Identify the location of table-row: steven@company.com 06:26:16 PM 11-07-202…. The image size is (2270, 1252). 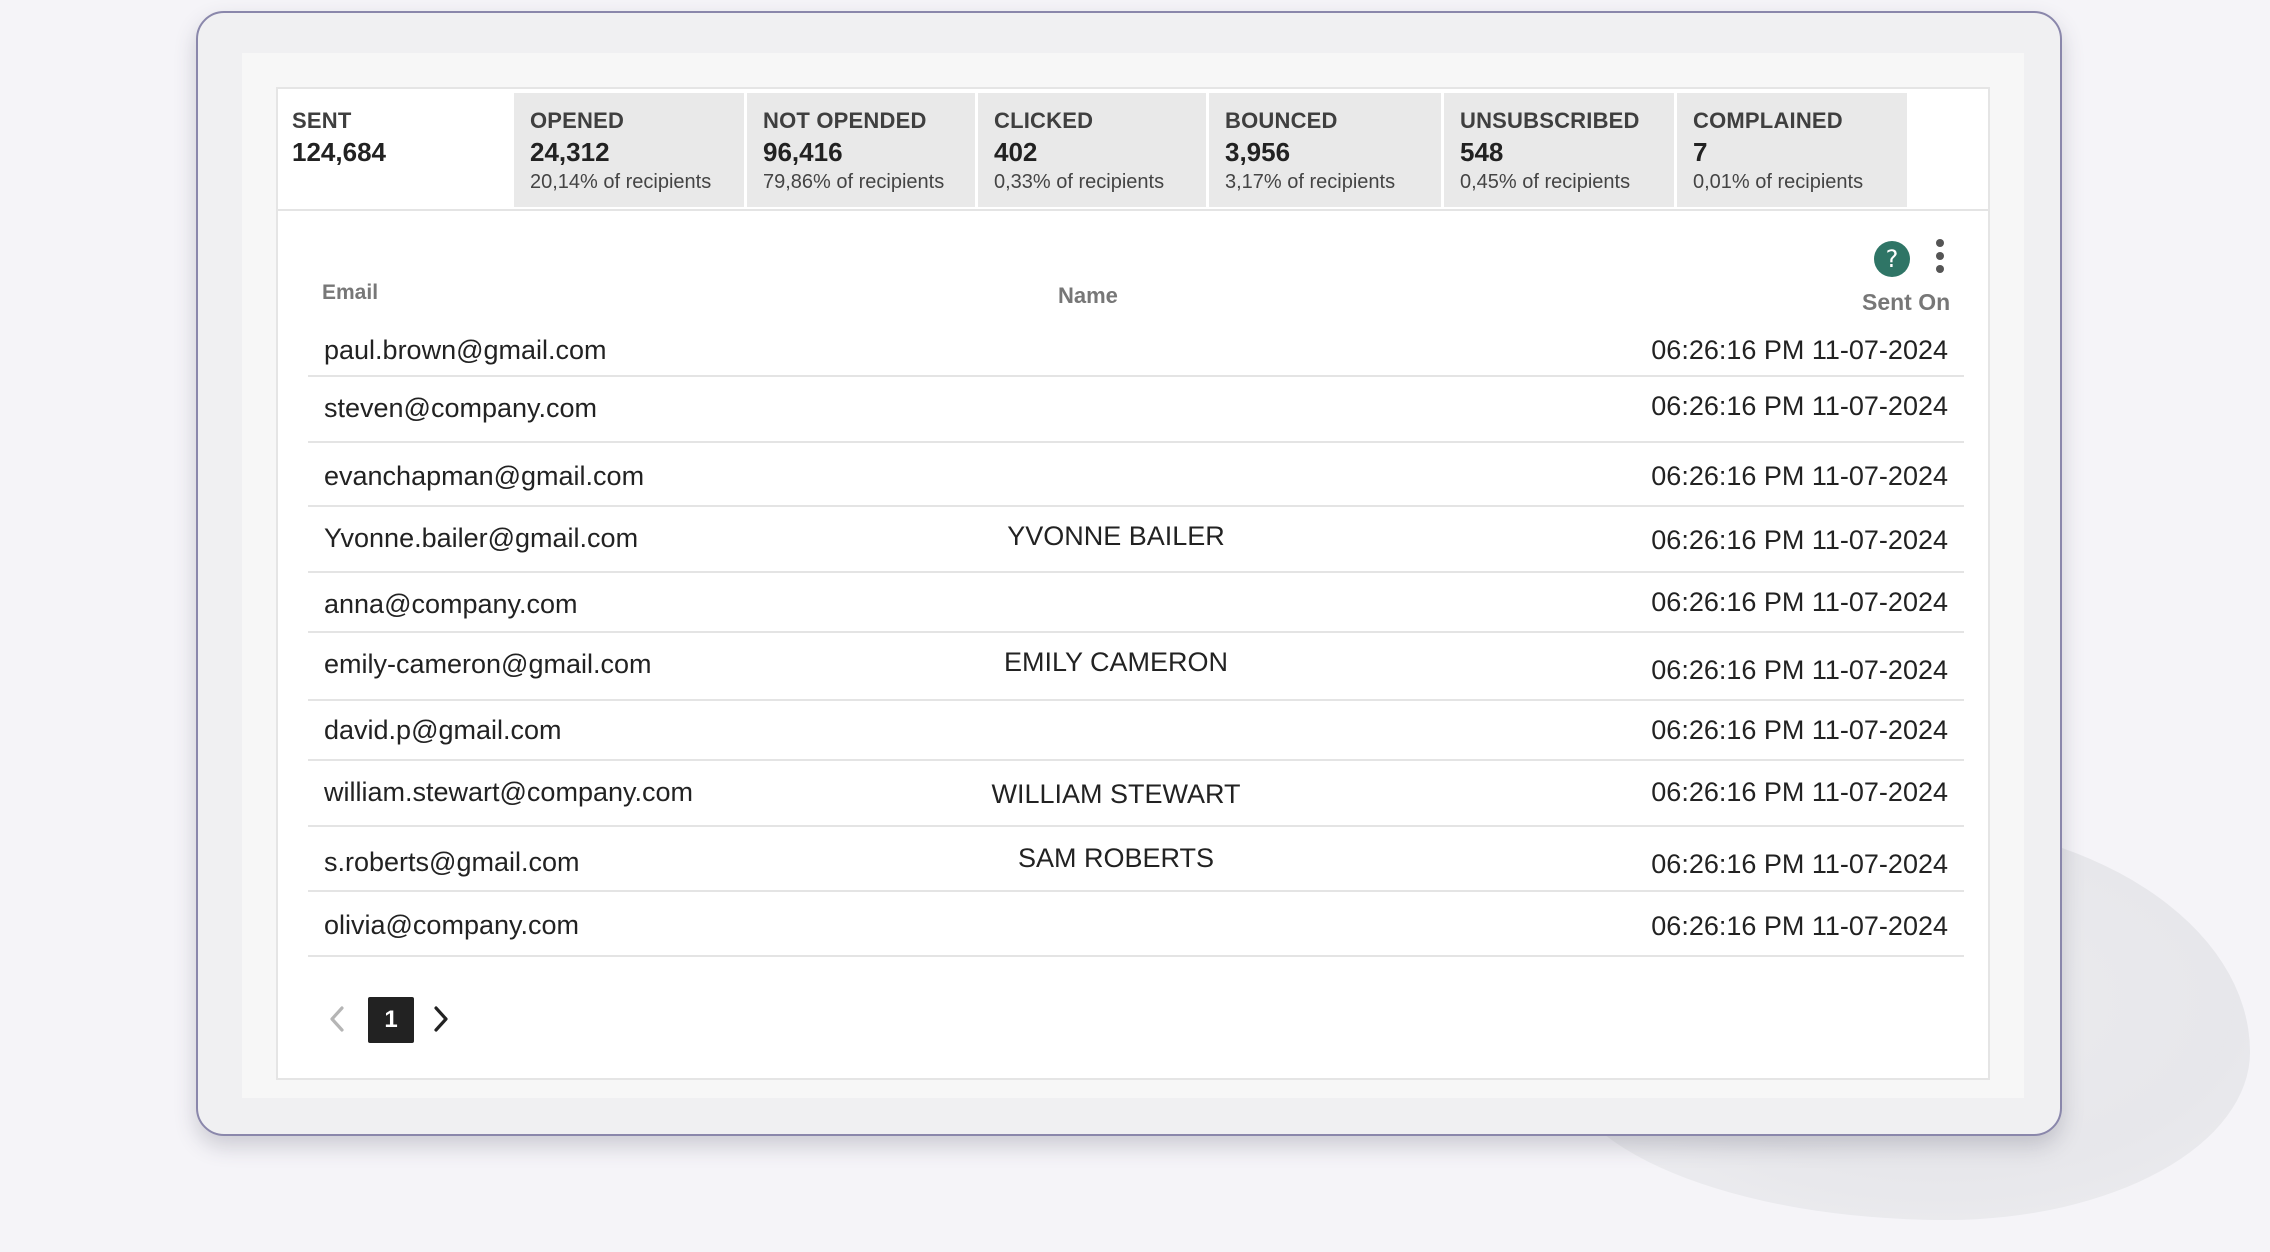
(1136, 410).